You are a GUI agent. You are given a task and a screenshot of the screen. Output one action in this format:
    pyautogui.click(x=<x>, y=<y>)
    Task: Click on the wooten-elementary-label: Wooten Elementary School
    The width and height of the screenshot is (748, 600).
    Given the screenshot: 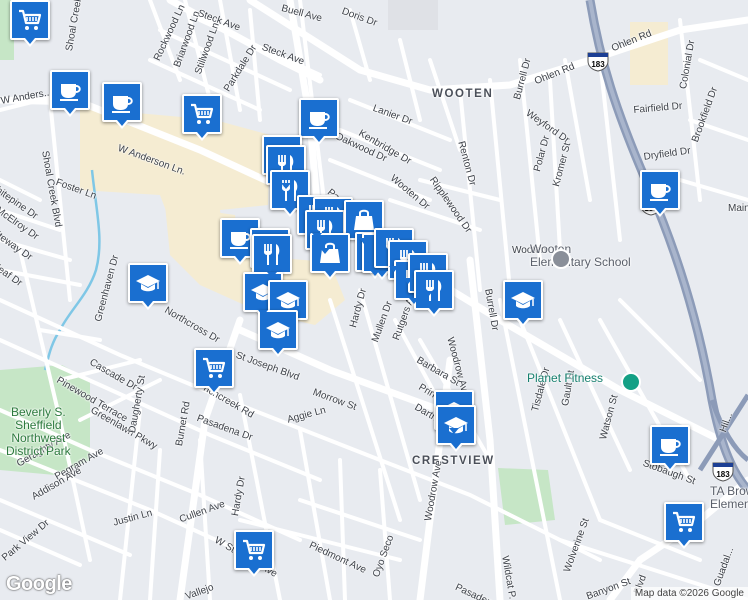 What is the action you would take?
    pyautogui.click(x=580, y=255)
    